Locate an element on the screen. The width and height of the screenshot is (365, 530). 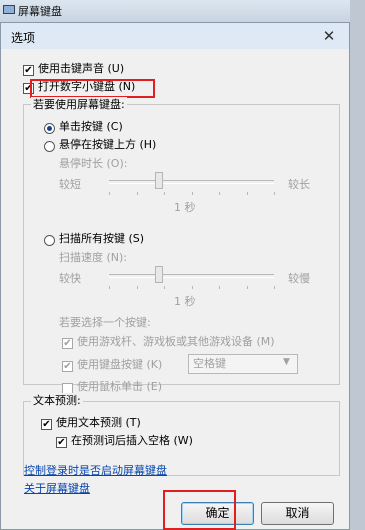
click-keys-radio is located at coordinates (49, 128).